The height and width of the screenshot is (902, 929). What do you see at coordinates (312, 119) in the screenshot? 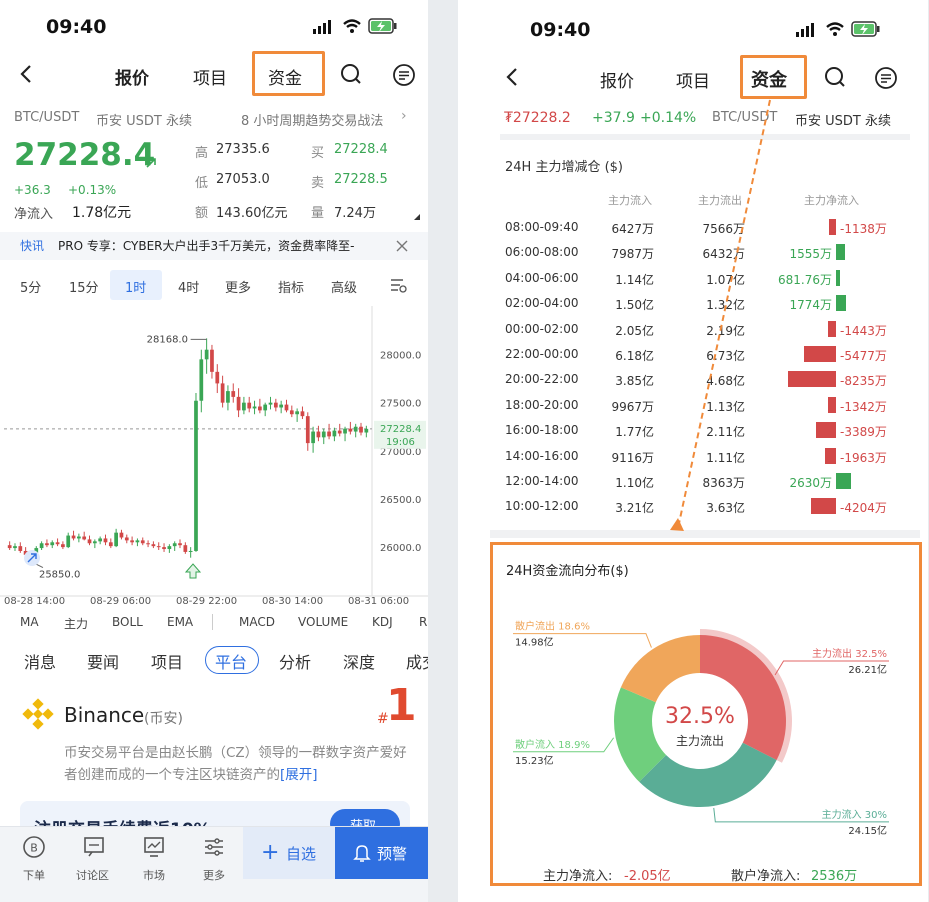
I see `strategy-link: 8 小时周期趋势交易战法` at bounding box center [312, 119].